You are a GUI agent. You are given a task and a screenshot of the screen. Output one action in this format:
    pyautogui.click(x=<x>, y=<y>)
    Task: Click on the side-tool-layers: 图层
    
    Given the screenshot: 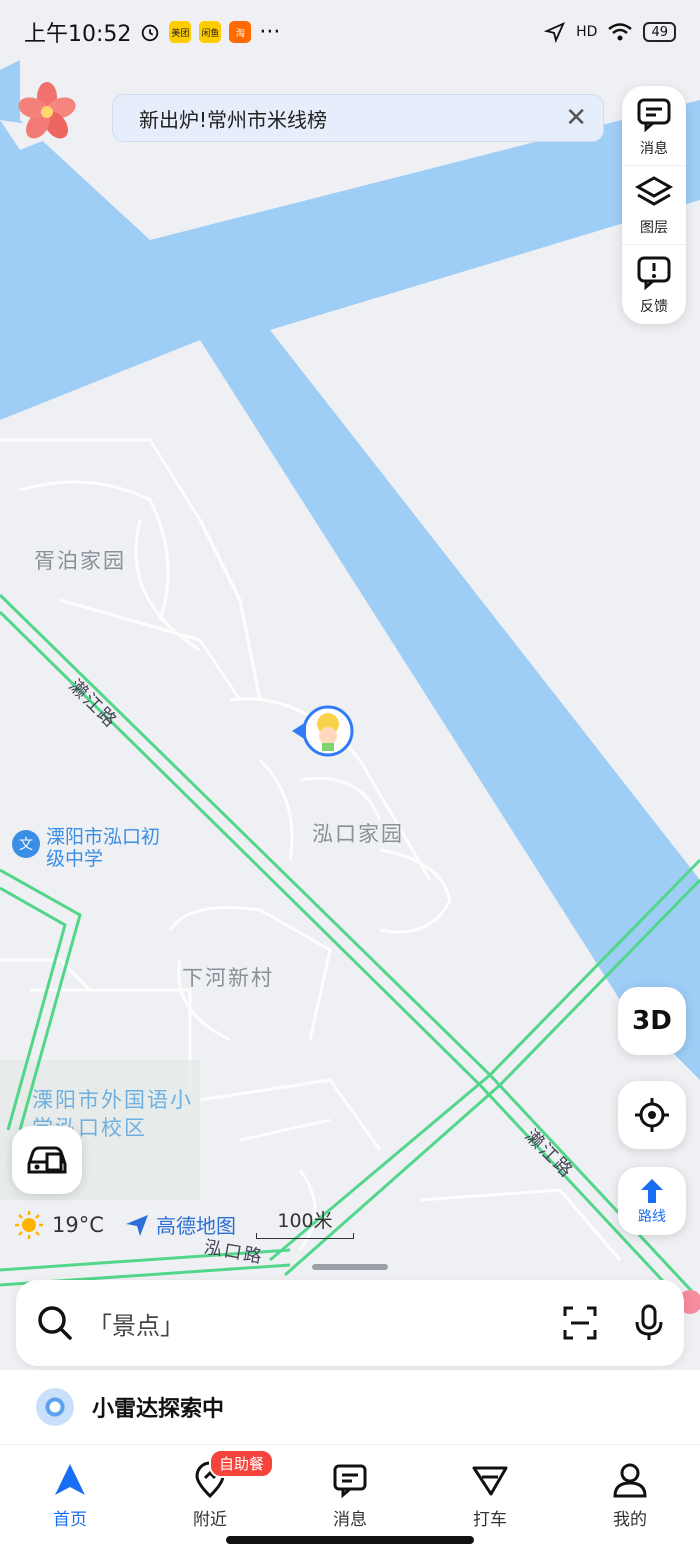 What is the action you would take?
    pyautogui.click(x=654, y=204)
    